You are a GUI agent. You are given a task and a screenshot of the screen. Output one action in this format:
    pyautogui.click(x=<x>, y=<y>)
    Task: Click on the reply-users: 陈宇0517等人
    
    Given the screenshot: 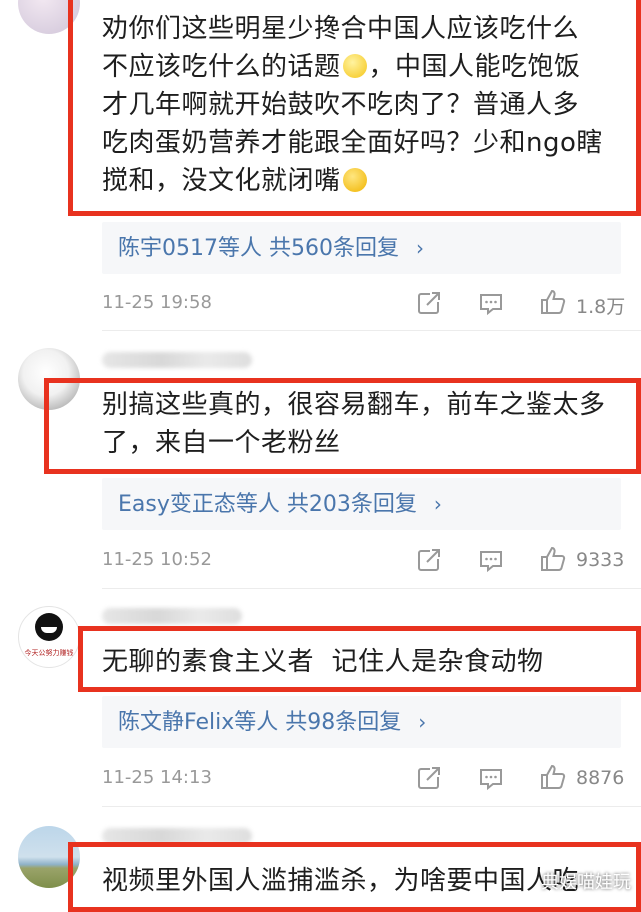 What is the action you would take?
    pyautogui.click(x=190, y=248)
    